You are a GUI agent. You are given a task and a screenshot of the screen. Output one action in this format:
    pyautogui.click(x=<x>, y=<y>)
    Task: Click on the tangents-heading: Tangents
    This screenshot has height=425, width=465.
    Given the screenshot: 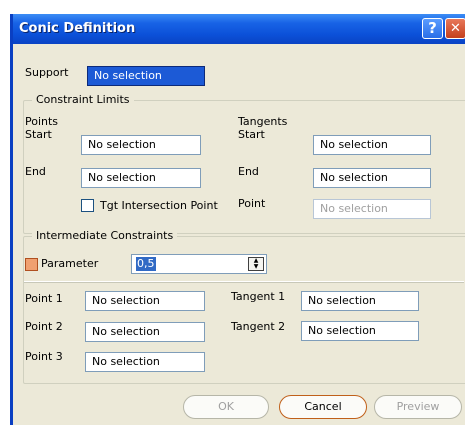 What is the action you would take?
    pyautogui.click(x=263, y=121)
    